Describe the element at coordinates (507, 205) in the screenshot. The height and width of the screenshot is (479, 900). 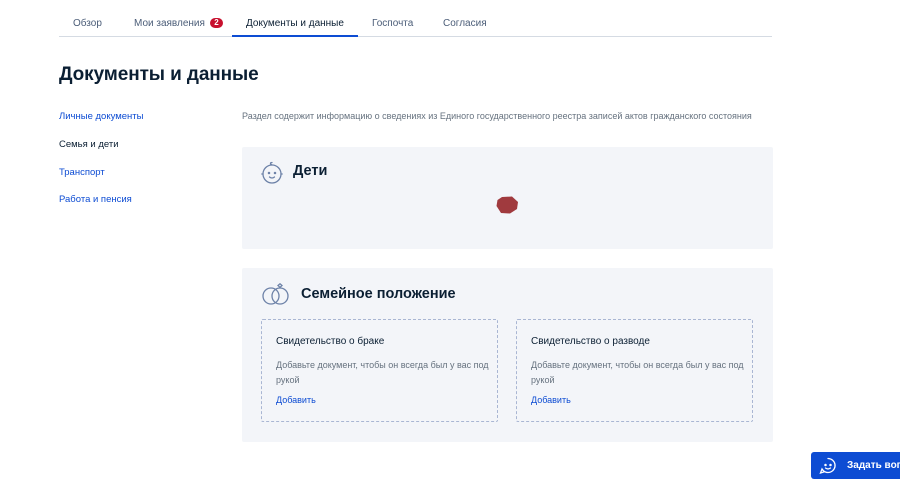
I see `loading-spinner` at that location.